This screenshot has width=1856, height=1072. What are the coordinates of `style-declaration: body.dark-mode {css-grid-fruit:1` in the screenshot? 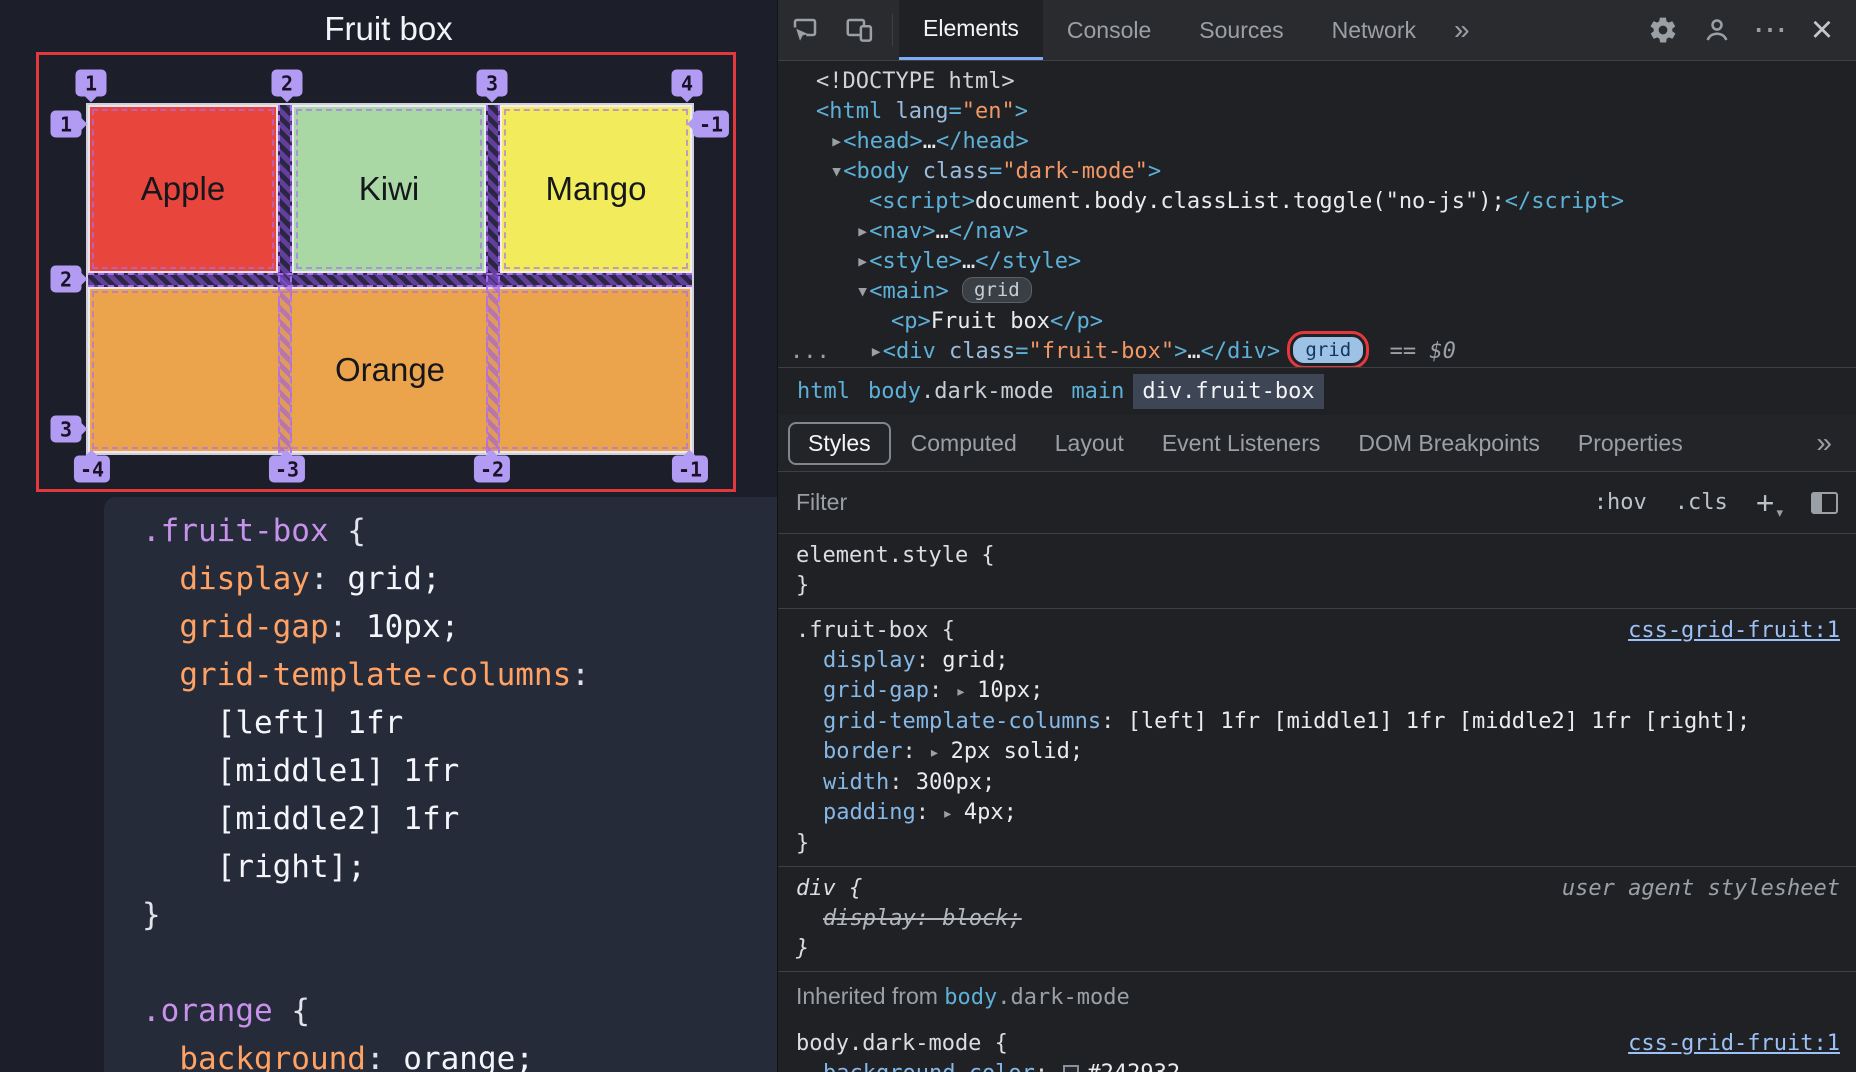 It's located at (1317, 1044).